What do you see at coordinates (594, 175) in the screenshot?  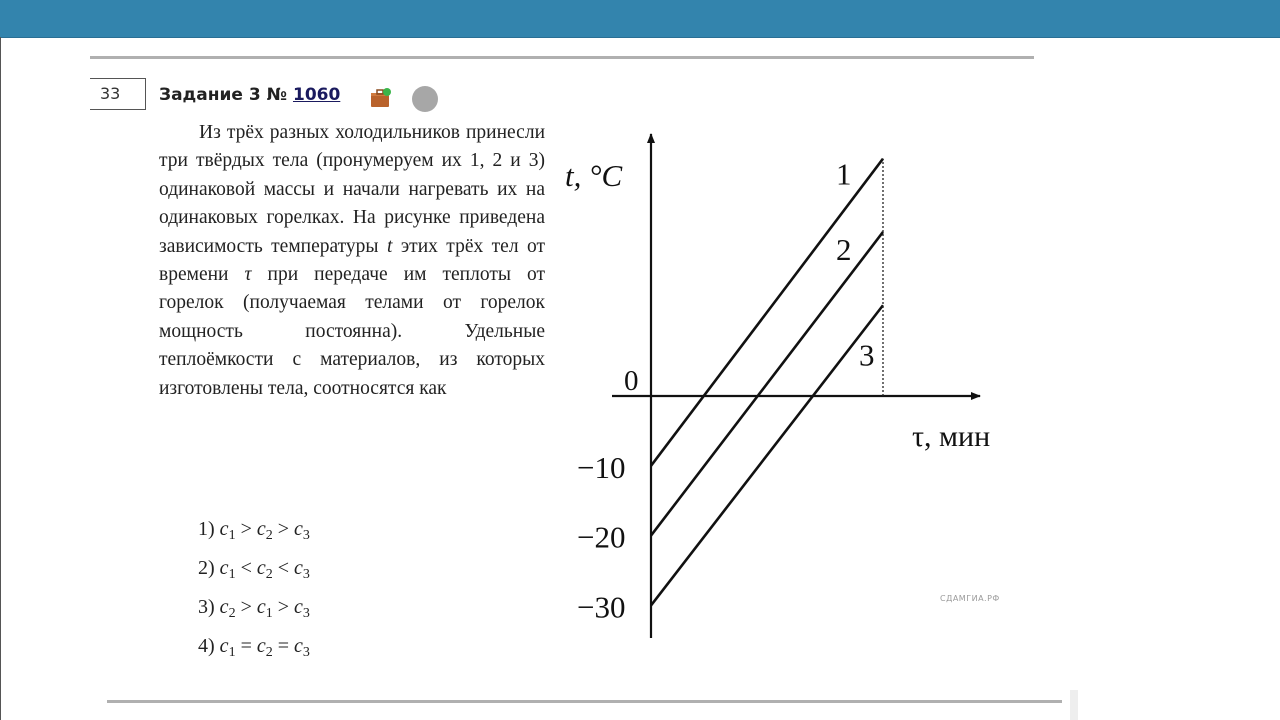 I see `y-axis-label: t, °C` at bounding box center [594, 175].